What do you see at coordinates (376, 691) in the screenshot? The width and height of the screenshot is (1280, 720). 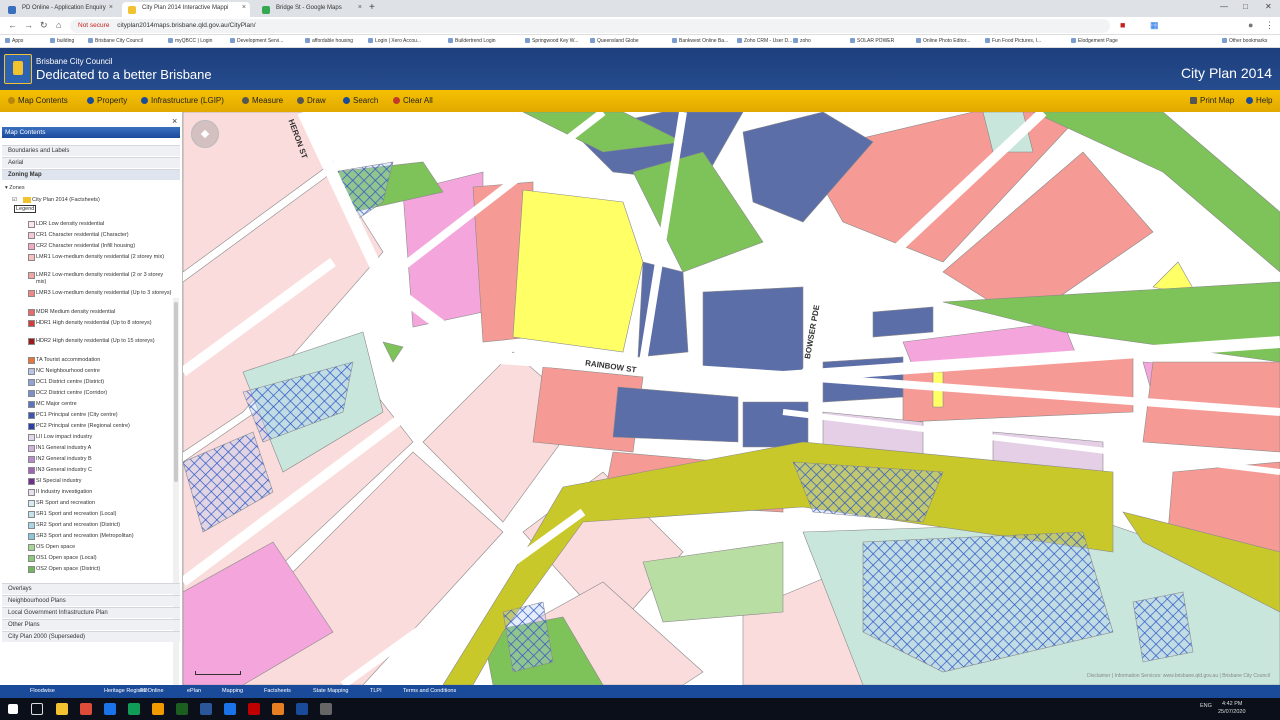 I see `footer-link: TLPI` at bounding box center [376, 691].